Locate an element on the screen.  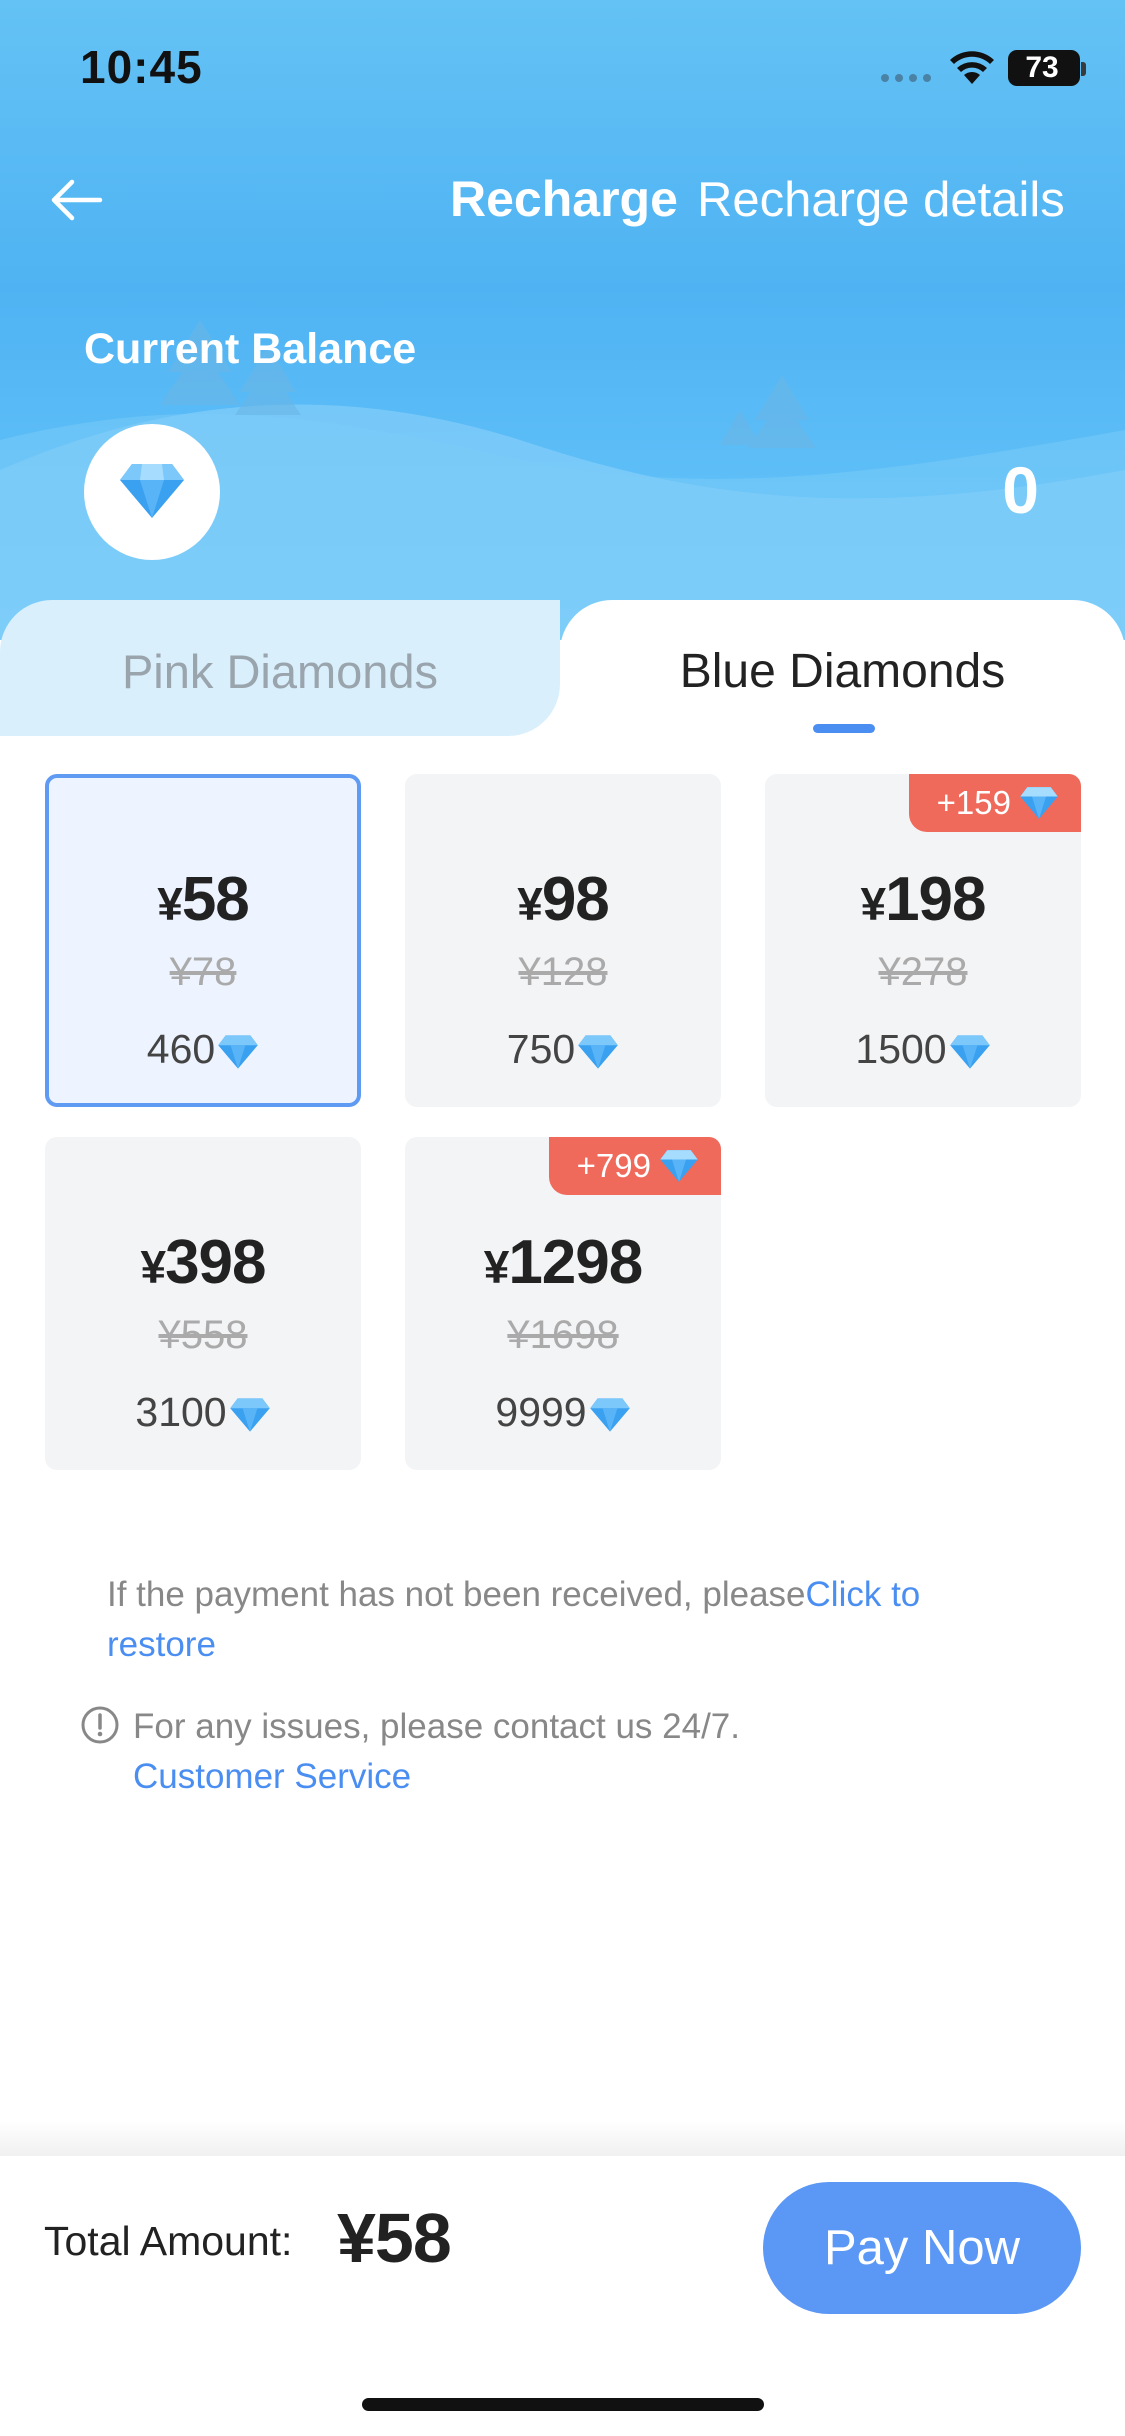
price-value: 98 is located at coordinates (575, 899).